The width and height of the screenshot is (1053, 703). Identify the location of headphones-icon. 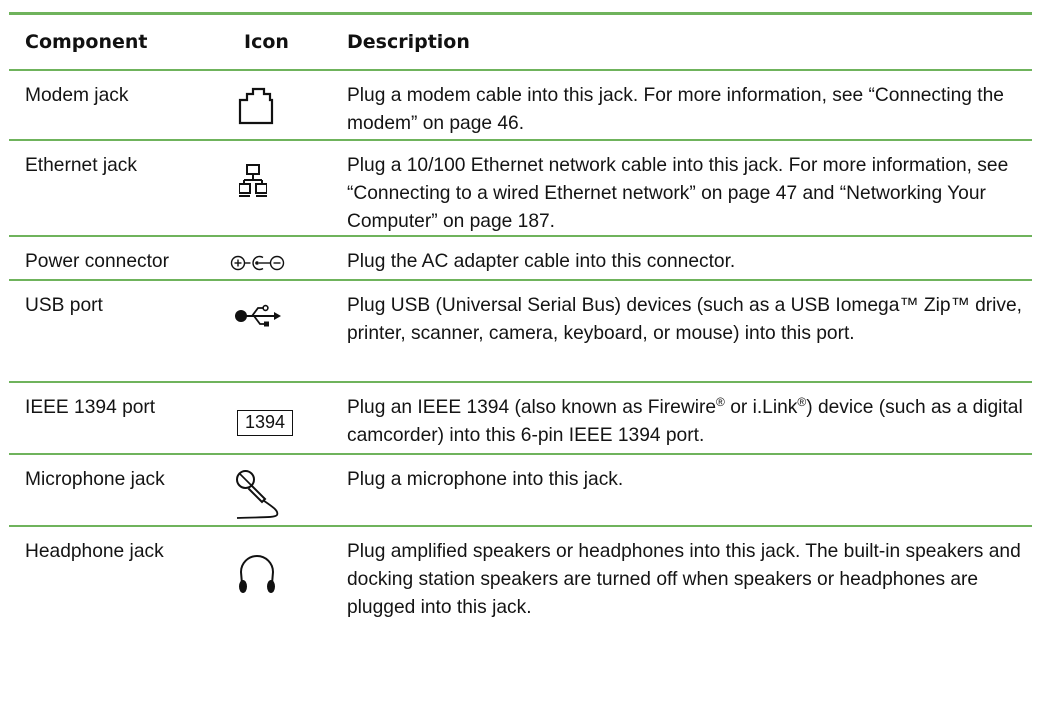
(257, 574).